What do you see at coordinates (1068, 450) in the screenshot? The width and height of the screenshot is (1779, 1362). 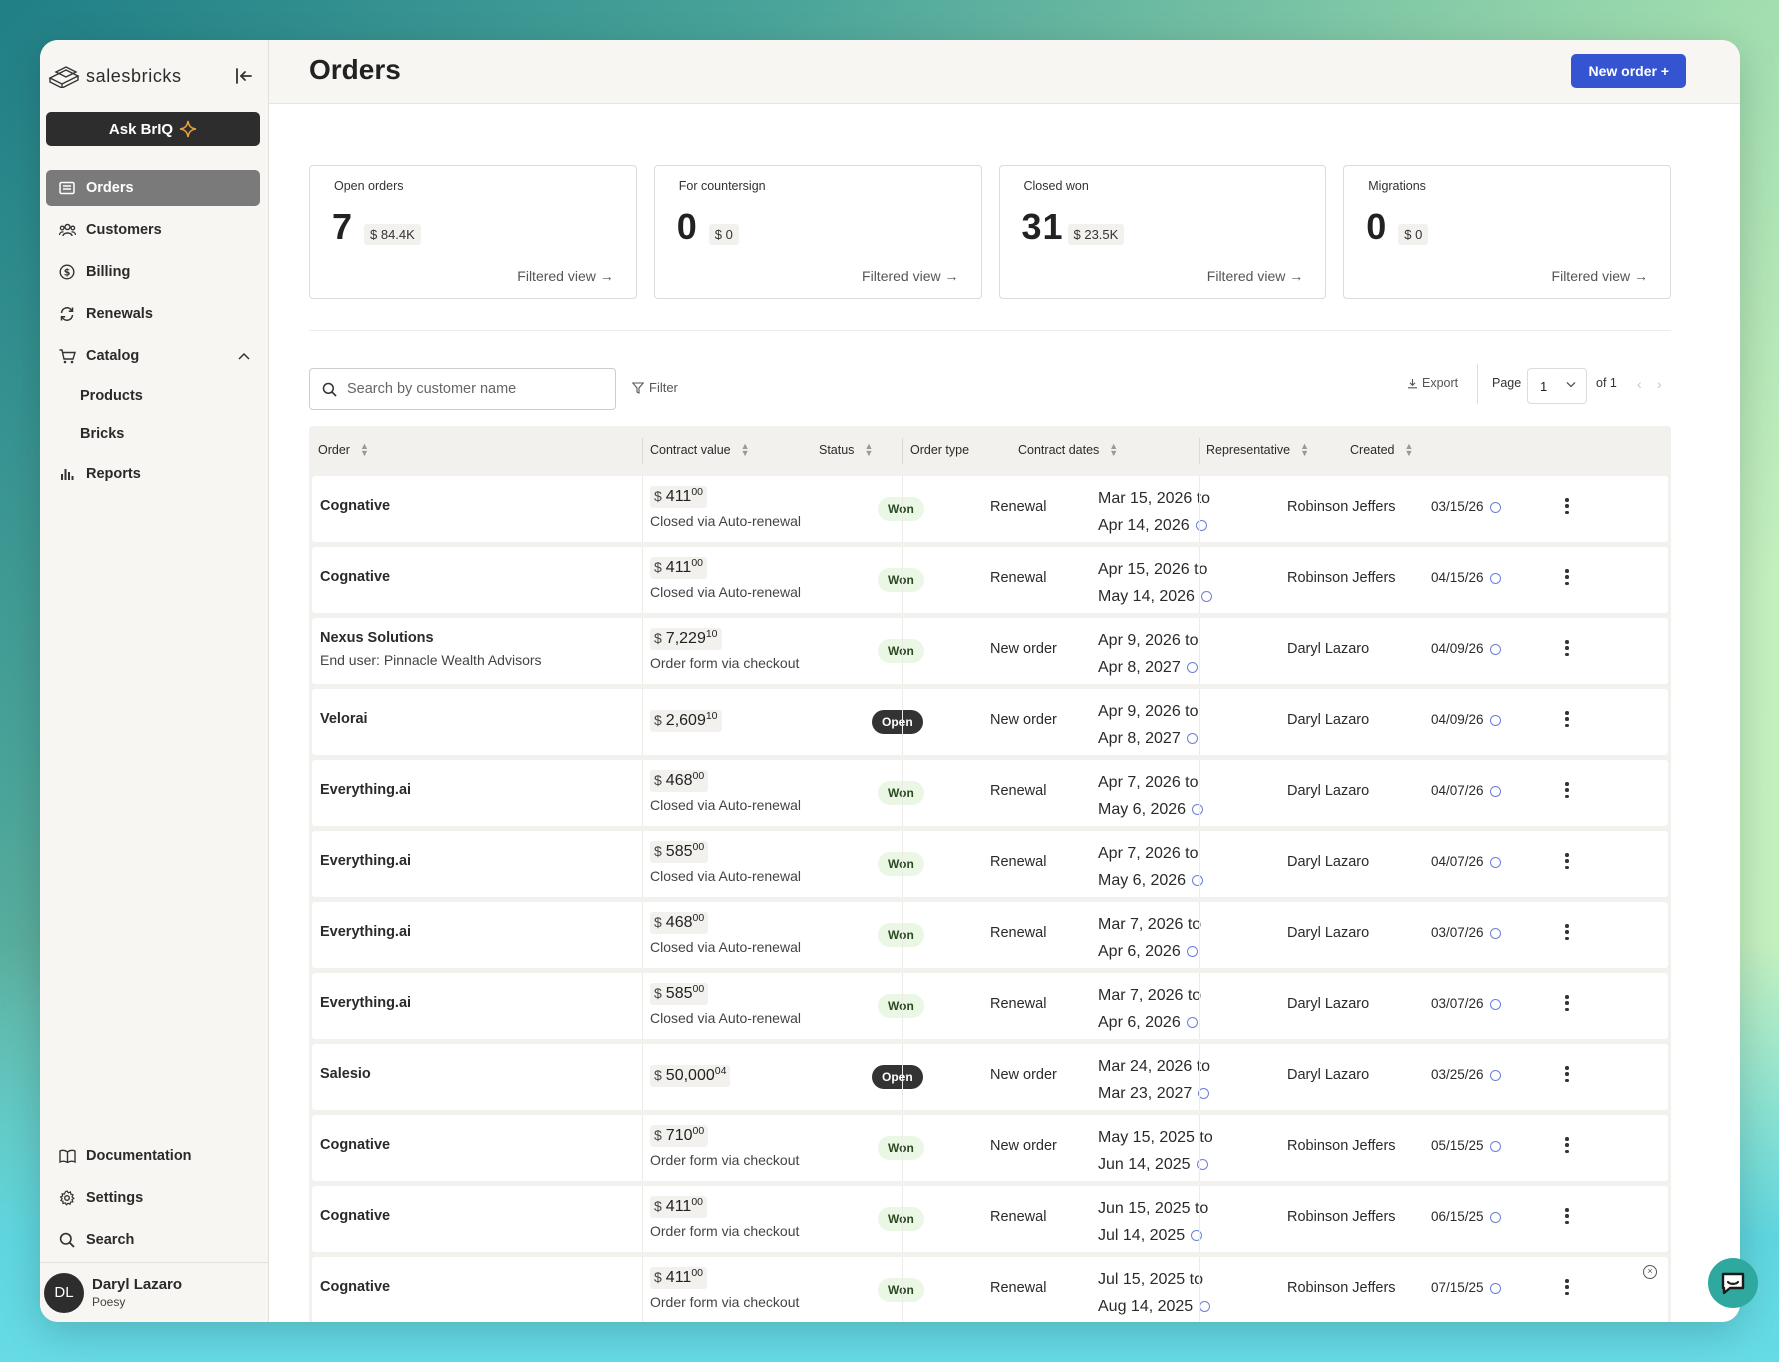 I see `col-header-contract-dates: Contract dates ▲ ▼` at bounding box center [1068, 450].